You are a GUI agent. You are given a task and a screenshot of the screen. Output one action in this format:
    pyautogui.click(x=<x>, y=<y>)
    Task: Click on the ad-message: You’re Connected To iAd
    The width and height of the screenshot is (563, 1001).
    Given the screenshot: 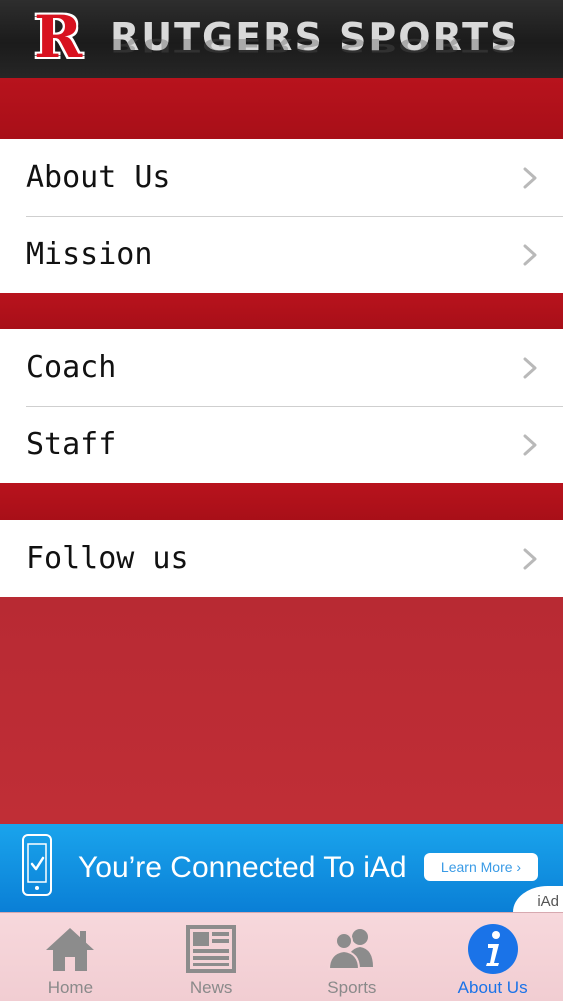 What is the action you would take?
    pyautogui.click(x=242, y=867)
    